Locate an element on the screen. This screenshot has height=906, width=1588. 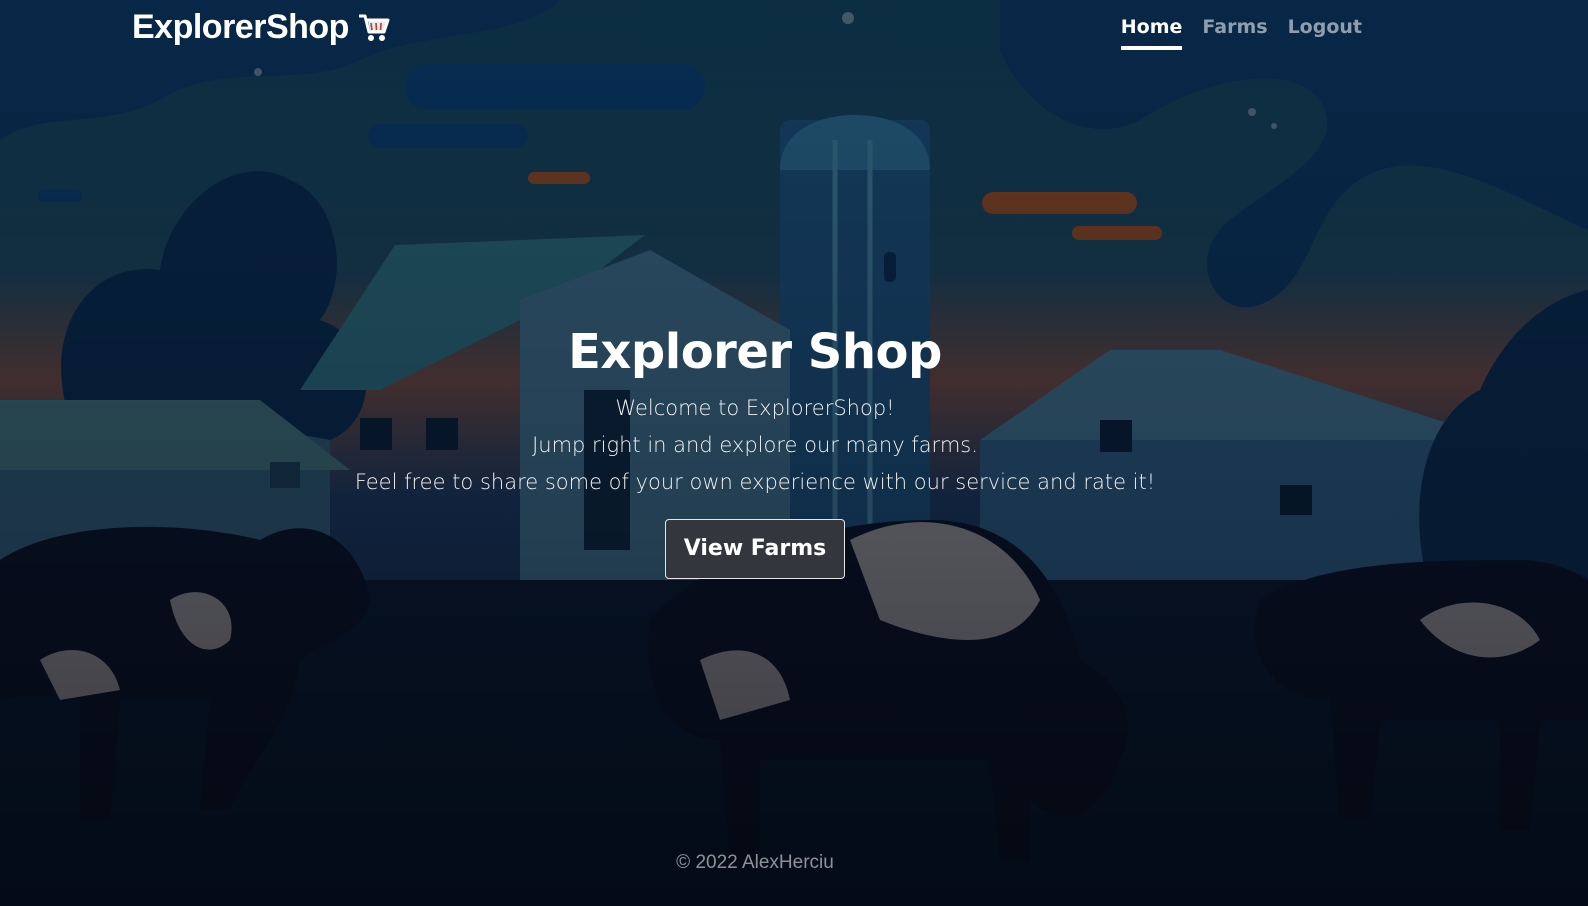
nav-links: Home Farms Logout is located at coordinates (1241, 33).